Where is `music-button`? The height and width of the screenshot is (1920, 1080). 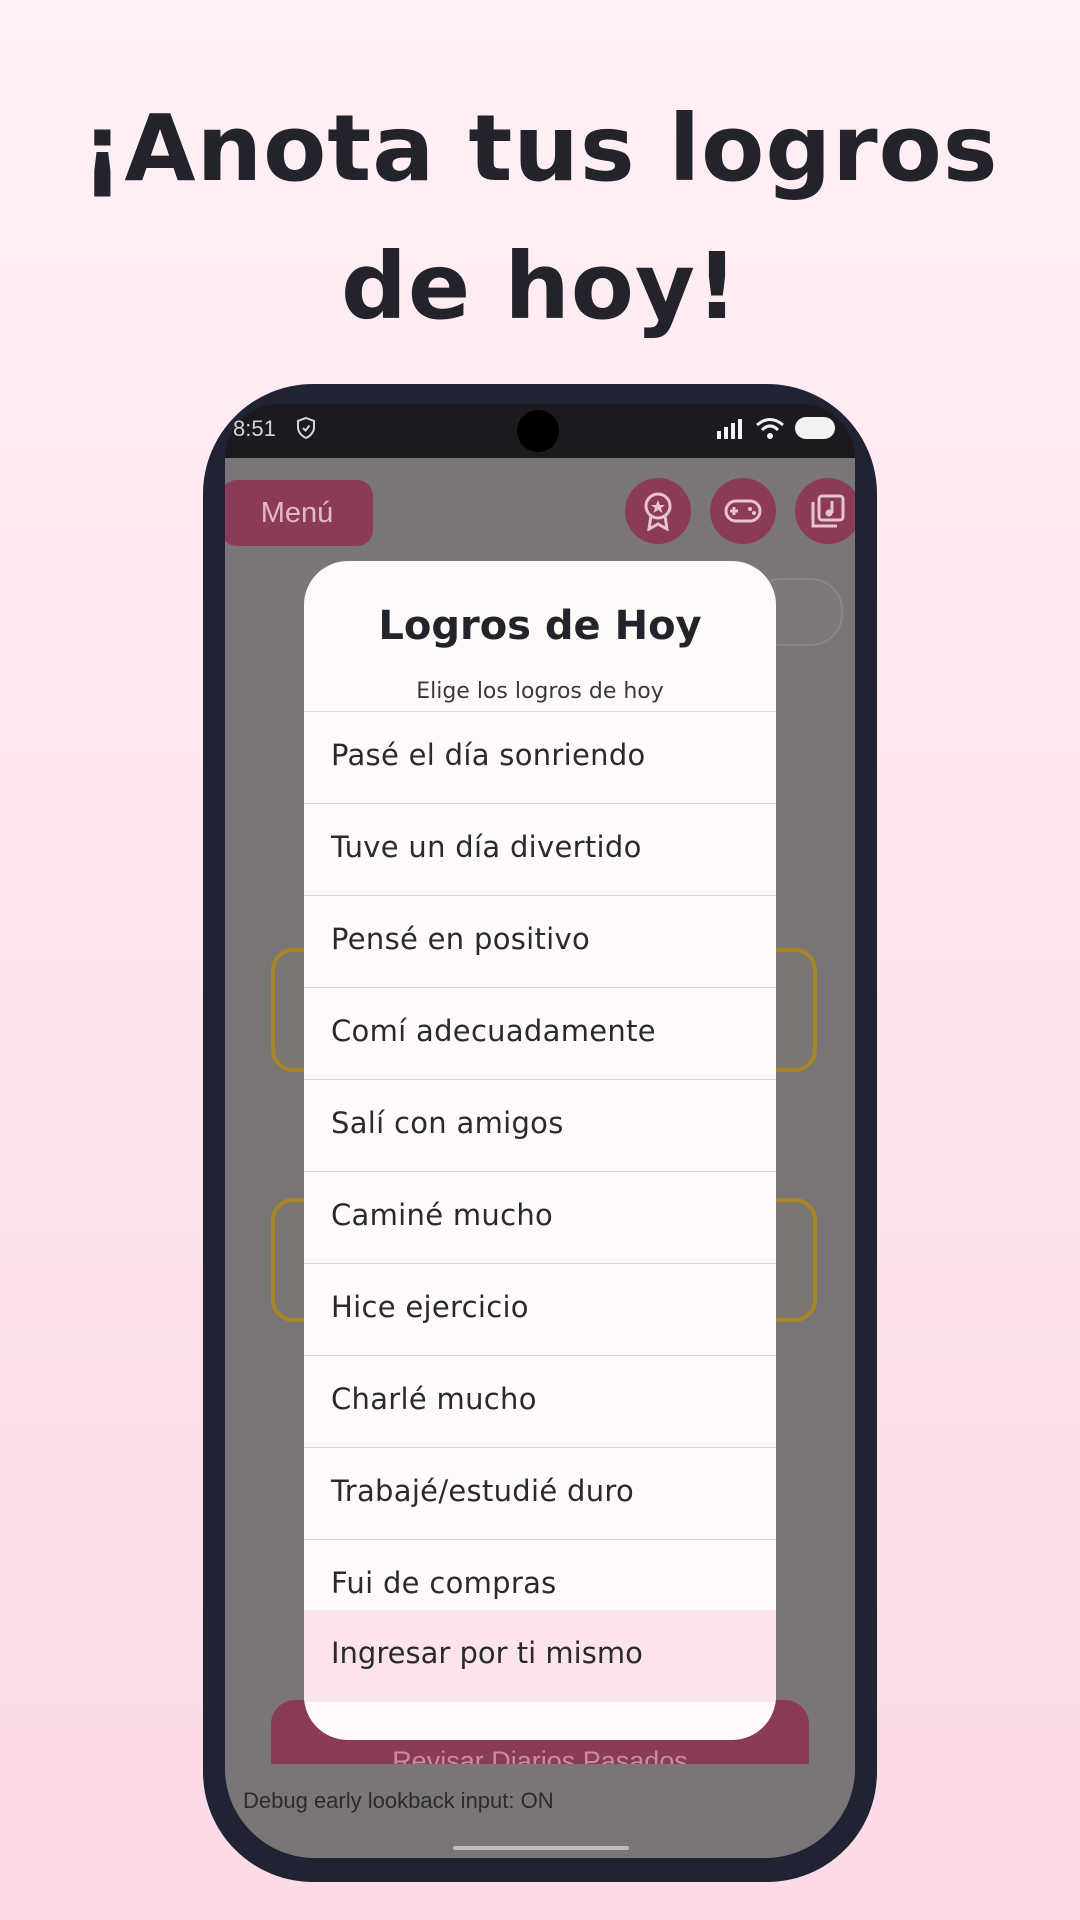 music-button is located at coordinates (825, 511).